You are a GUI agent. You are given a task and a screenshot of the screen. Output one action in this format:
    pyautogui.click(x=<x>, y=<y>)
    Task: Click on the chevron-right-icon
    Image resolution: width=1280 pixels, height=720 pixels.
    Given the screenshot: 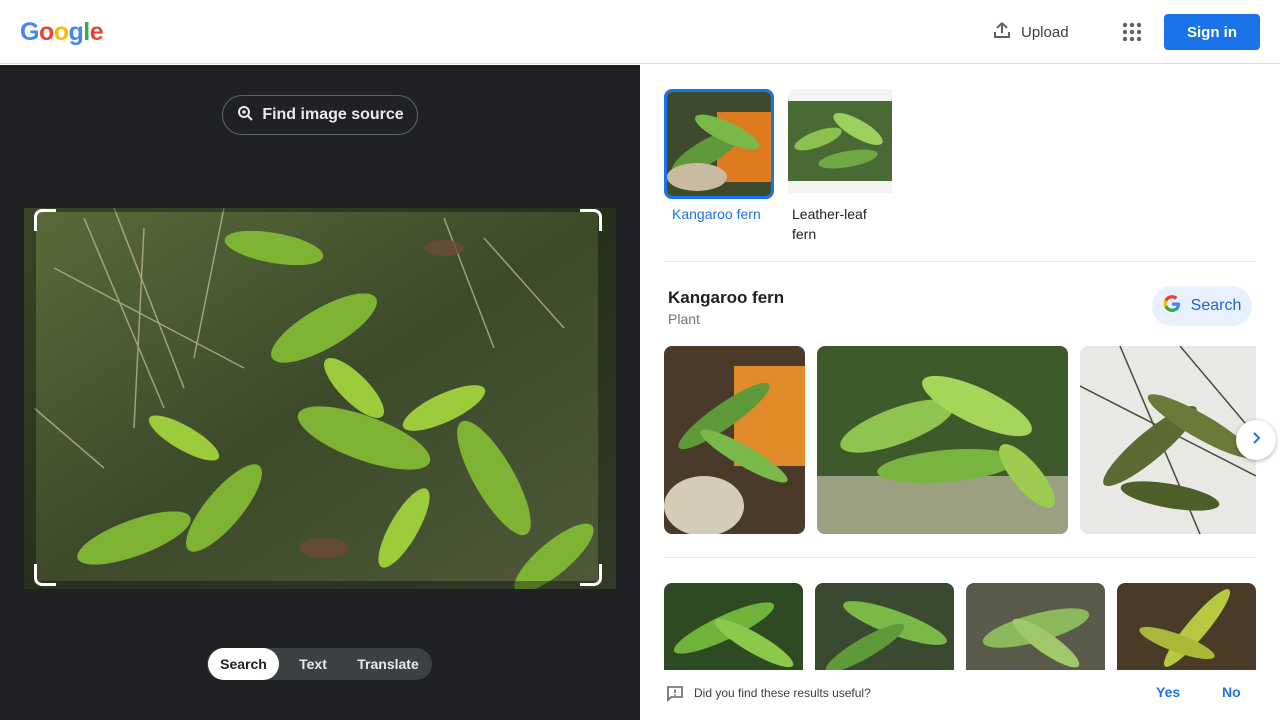 What is the action you would take?
    pyautogui.click(x=1256, y=440)
    